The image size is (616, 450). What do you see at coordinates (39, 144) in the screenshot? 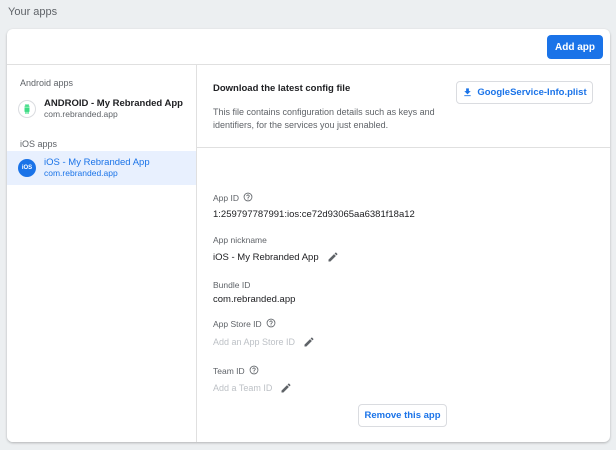
I see `ios-apps-group-label: iOS apps` at bounding box center [39, 144].